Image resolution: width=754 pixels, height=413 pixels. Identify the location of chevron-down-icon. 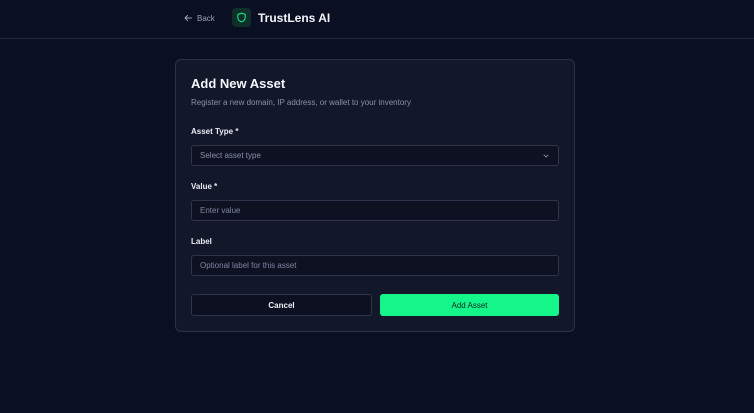
(546, 155).